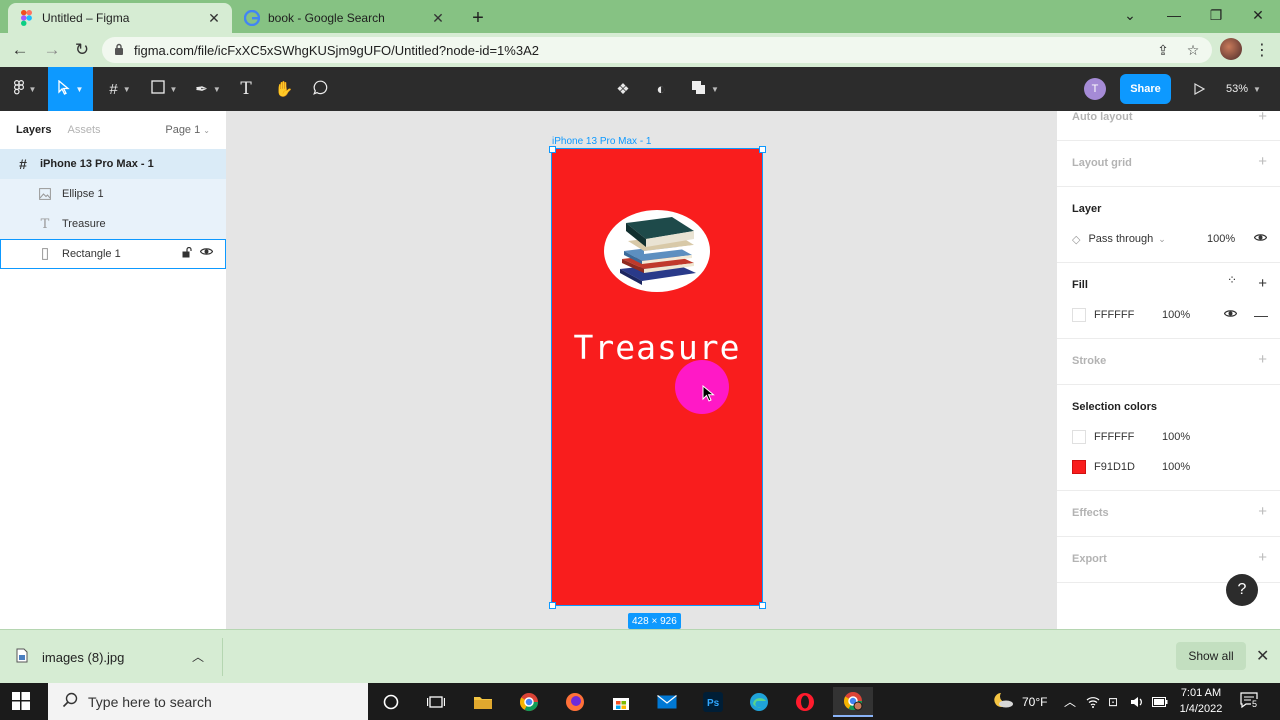 The height and width of the screenshot is (720, 1280). Describe the element at coordinates (120, 89) in the screenshot. I see `frame-tool-button: # ▼` at that location.